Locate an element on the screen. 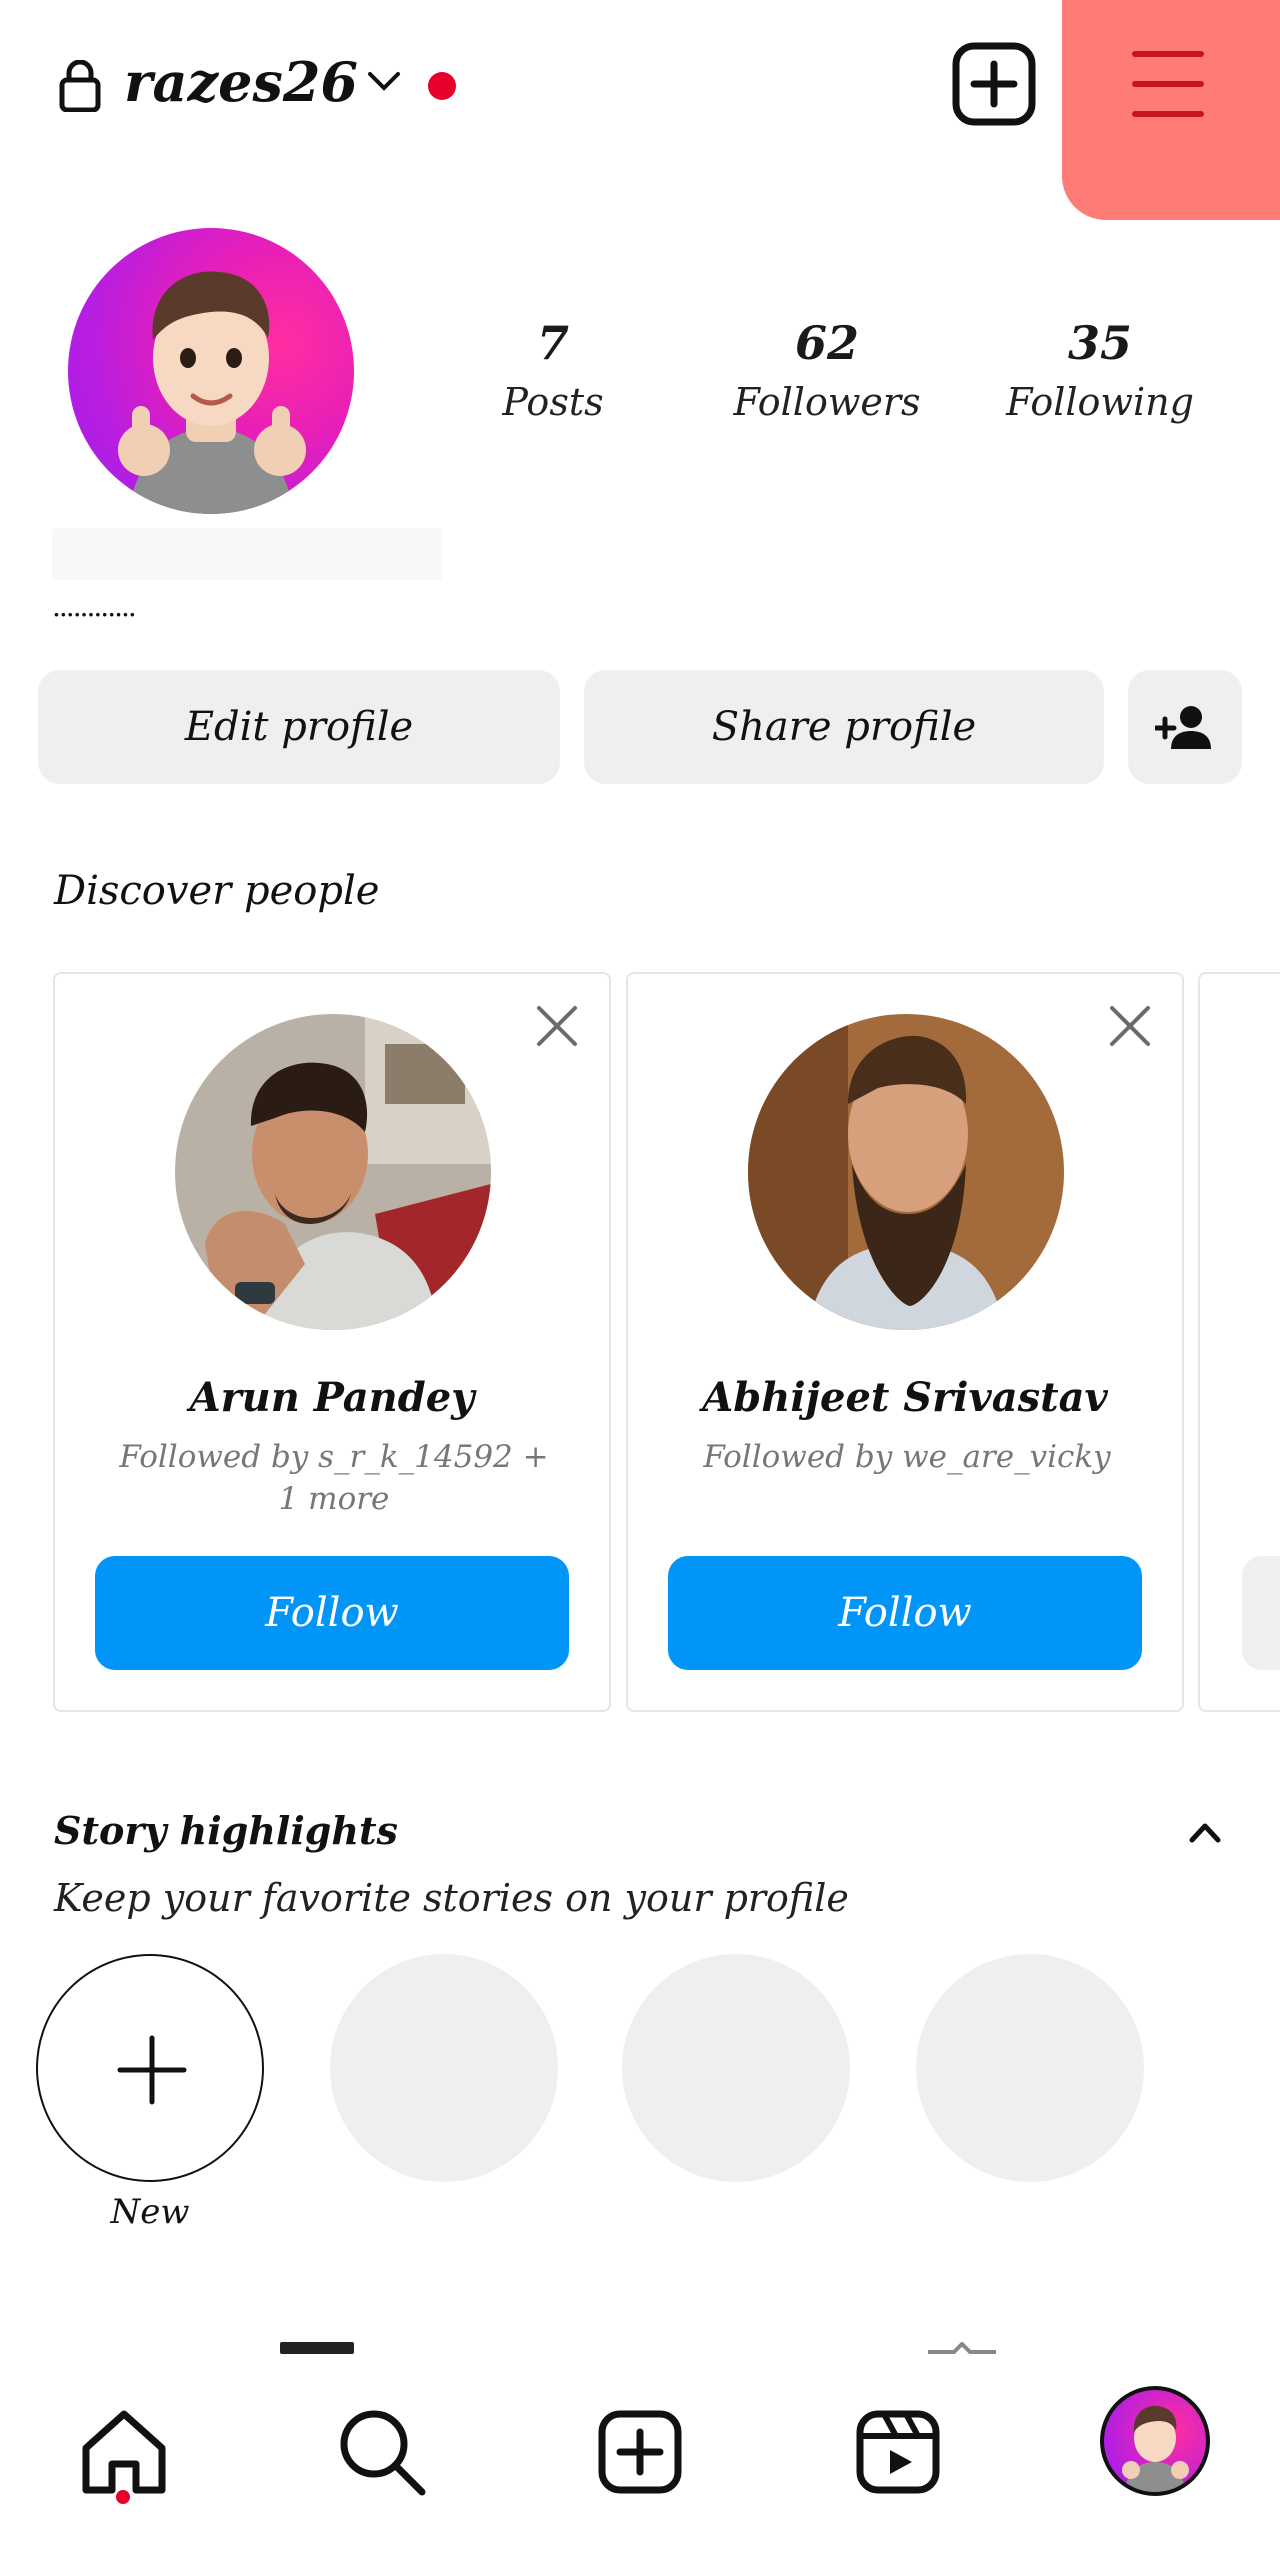 This screenshot has height=2560, width=1280. stat-value: 35 is located at coordinates (1099, 343).